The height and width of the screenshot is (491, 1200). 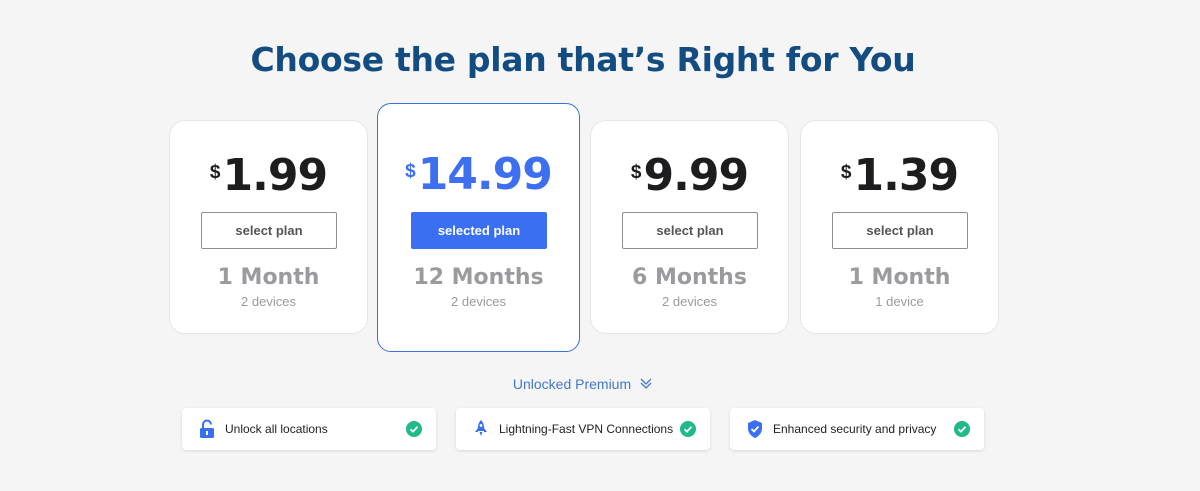 What do you see at coordinates (646, 383) in the screenshot?
I see `chevron-double-down-icon` at bounding box center [646, 383].